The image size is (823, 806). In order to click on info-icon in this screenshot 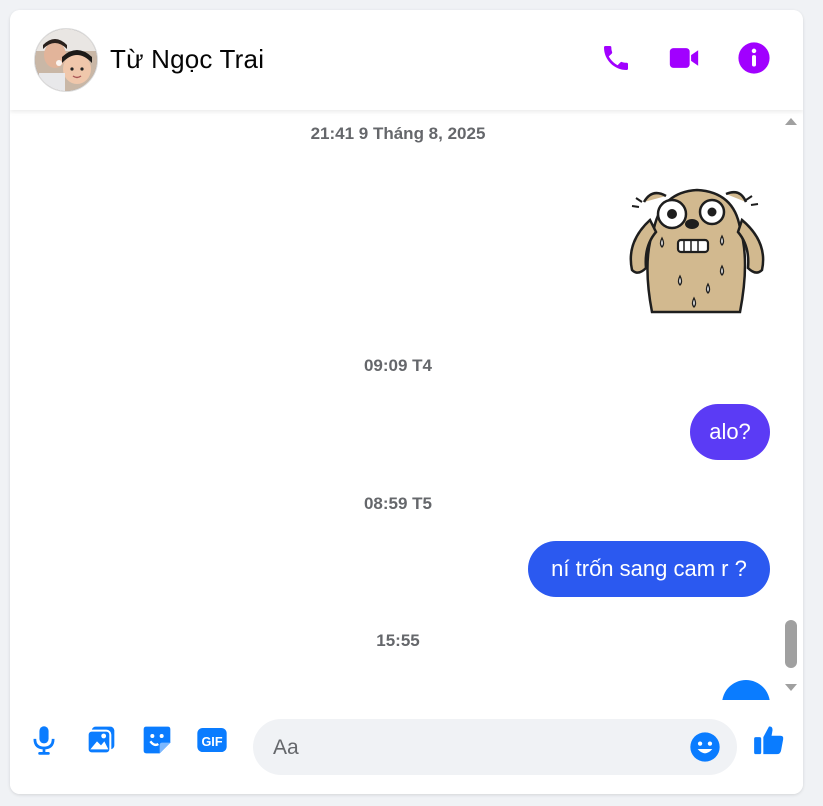, I will do `click(754, 58)`.